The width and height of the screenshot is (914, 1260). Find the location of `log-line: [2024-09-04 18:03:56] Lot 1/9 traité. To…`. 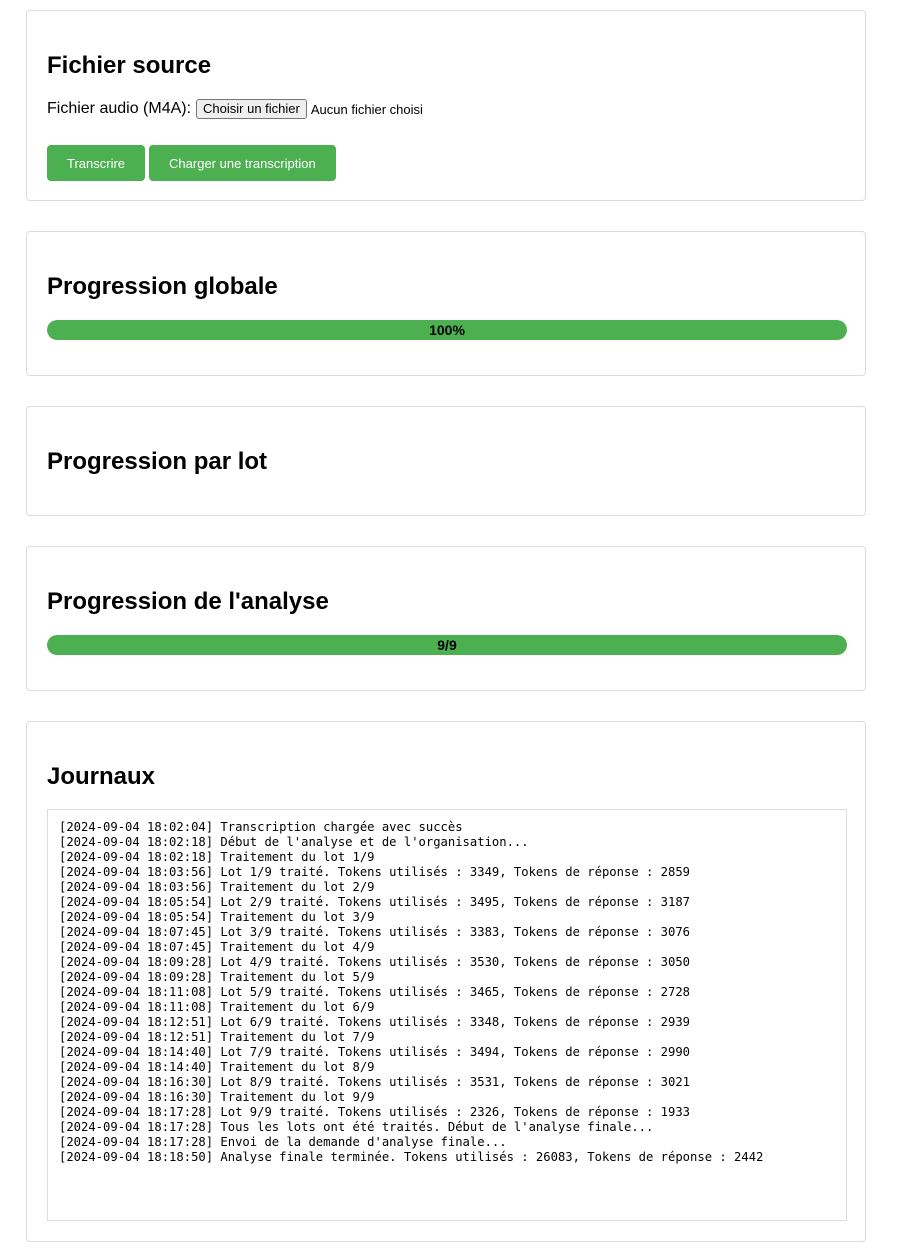

log-line: [2024-09-04 18:03:56] Lot 1/9 traité. To… is located at coordinates (375, 872).